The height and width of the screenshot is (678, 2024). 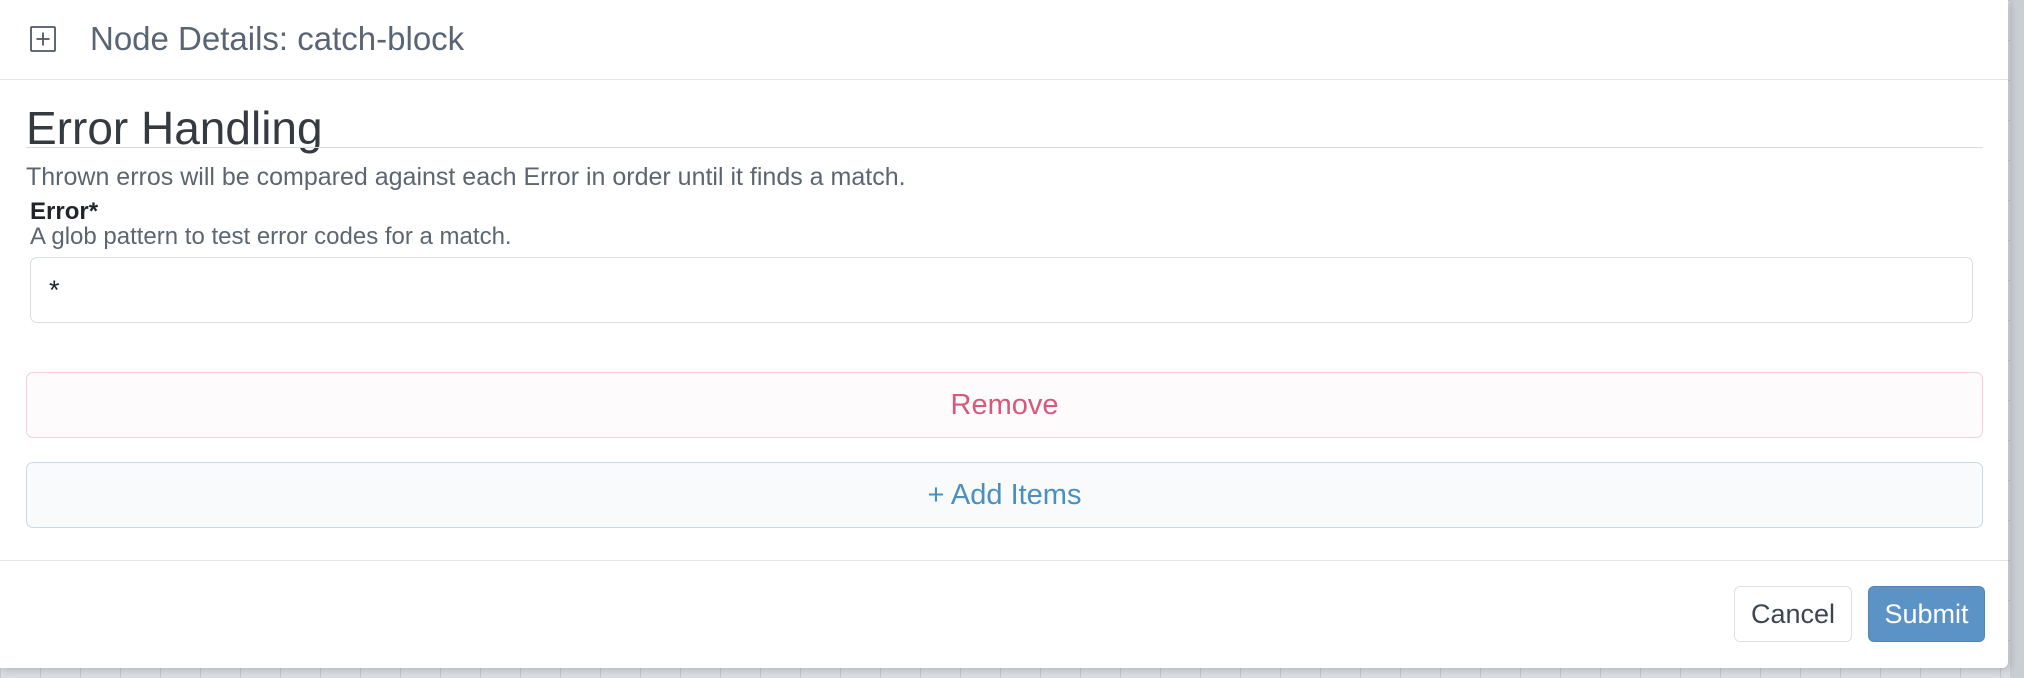 I want to click on submit-button: Submit, so click(x=1926, y=614).